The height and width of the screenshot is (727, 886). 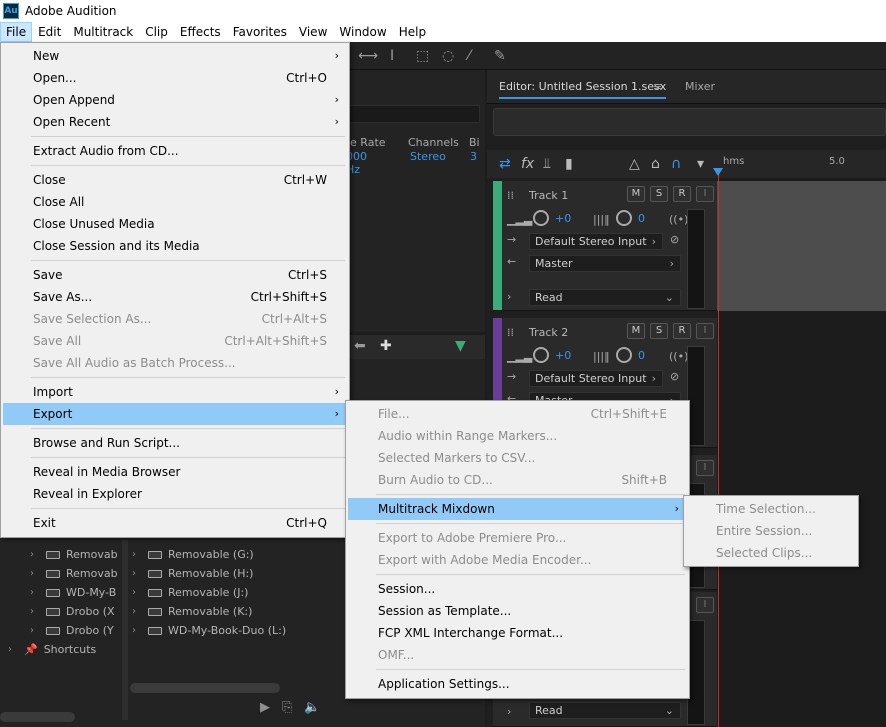 I want to click on track-name: Track 1, so click(x=548, y=195).